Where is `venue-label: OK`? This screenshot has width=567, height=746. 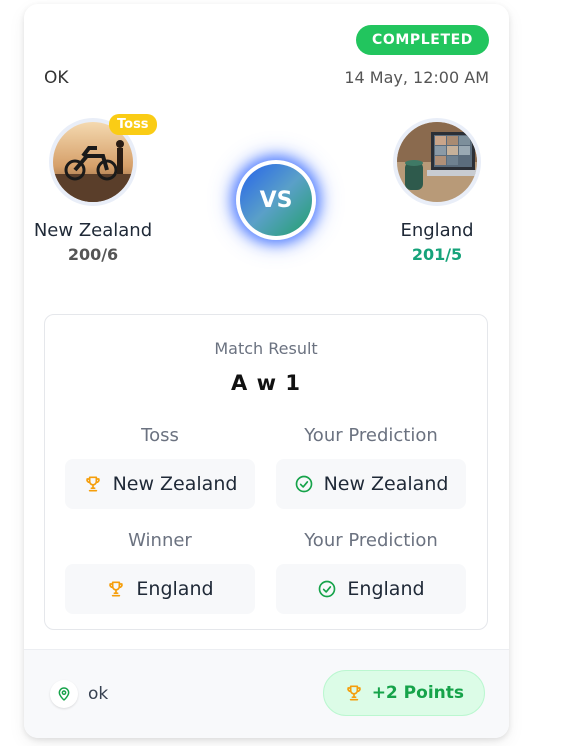 venue-label: OK is located at coordinates (56, 78).